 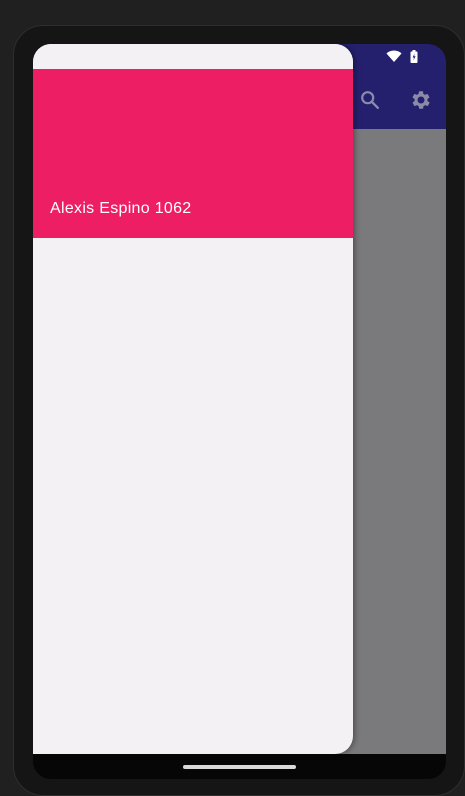 What do you see at coordinates (121, 208) in the screenshot?
I see `drawer-header-title: Alexis Espino 1062` at bounding box center [121, 208].